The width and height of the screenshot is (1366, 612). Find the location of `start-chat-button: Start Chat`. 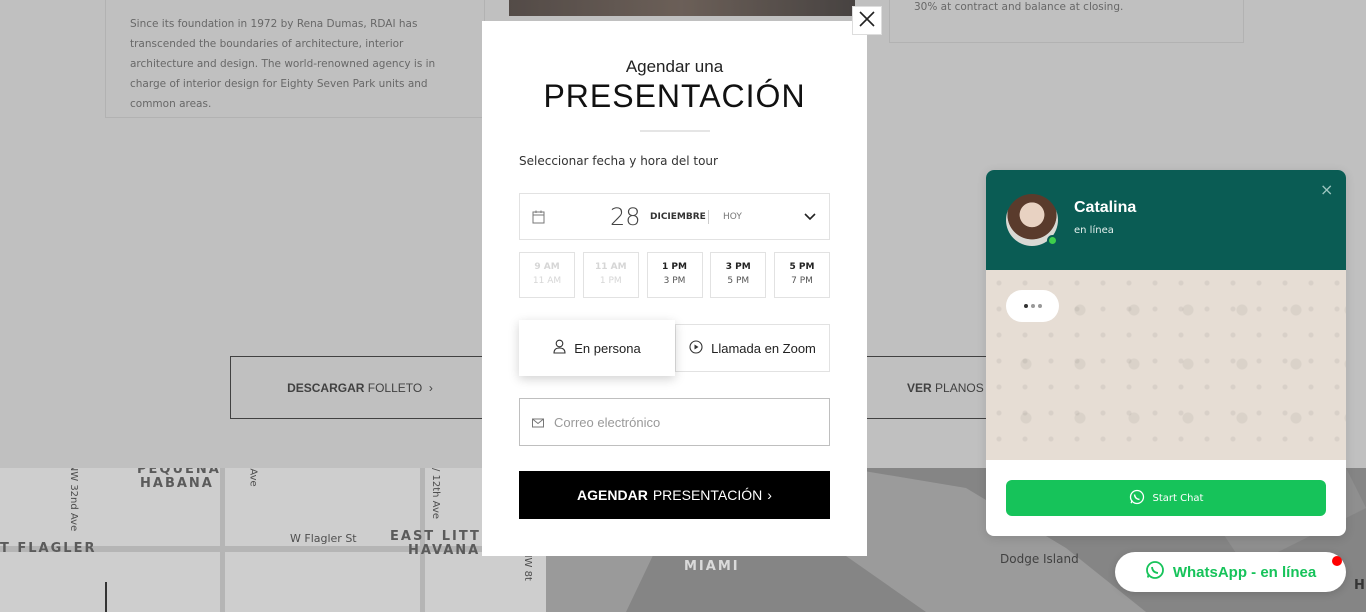

start-chat-button: Start Chat is located at coordinates (1166, 498).